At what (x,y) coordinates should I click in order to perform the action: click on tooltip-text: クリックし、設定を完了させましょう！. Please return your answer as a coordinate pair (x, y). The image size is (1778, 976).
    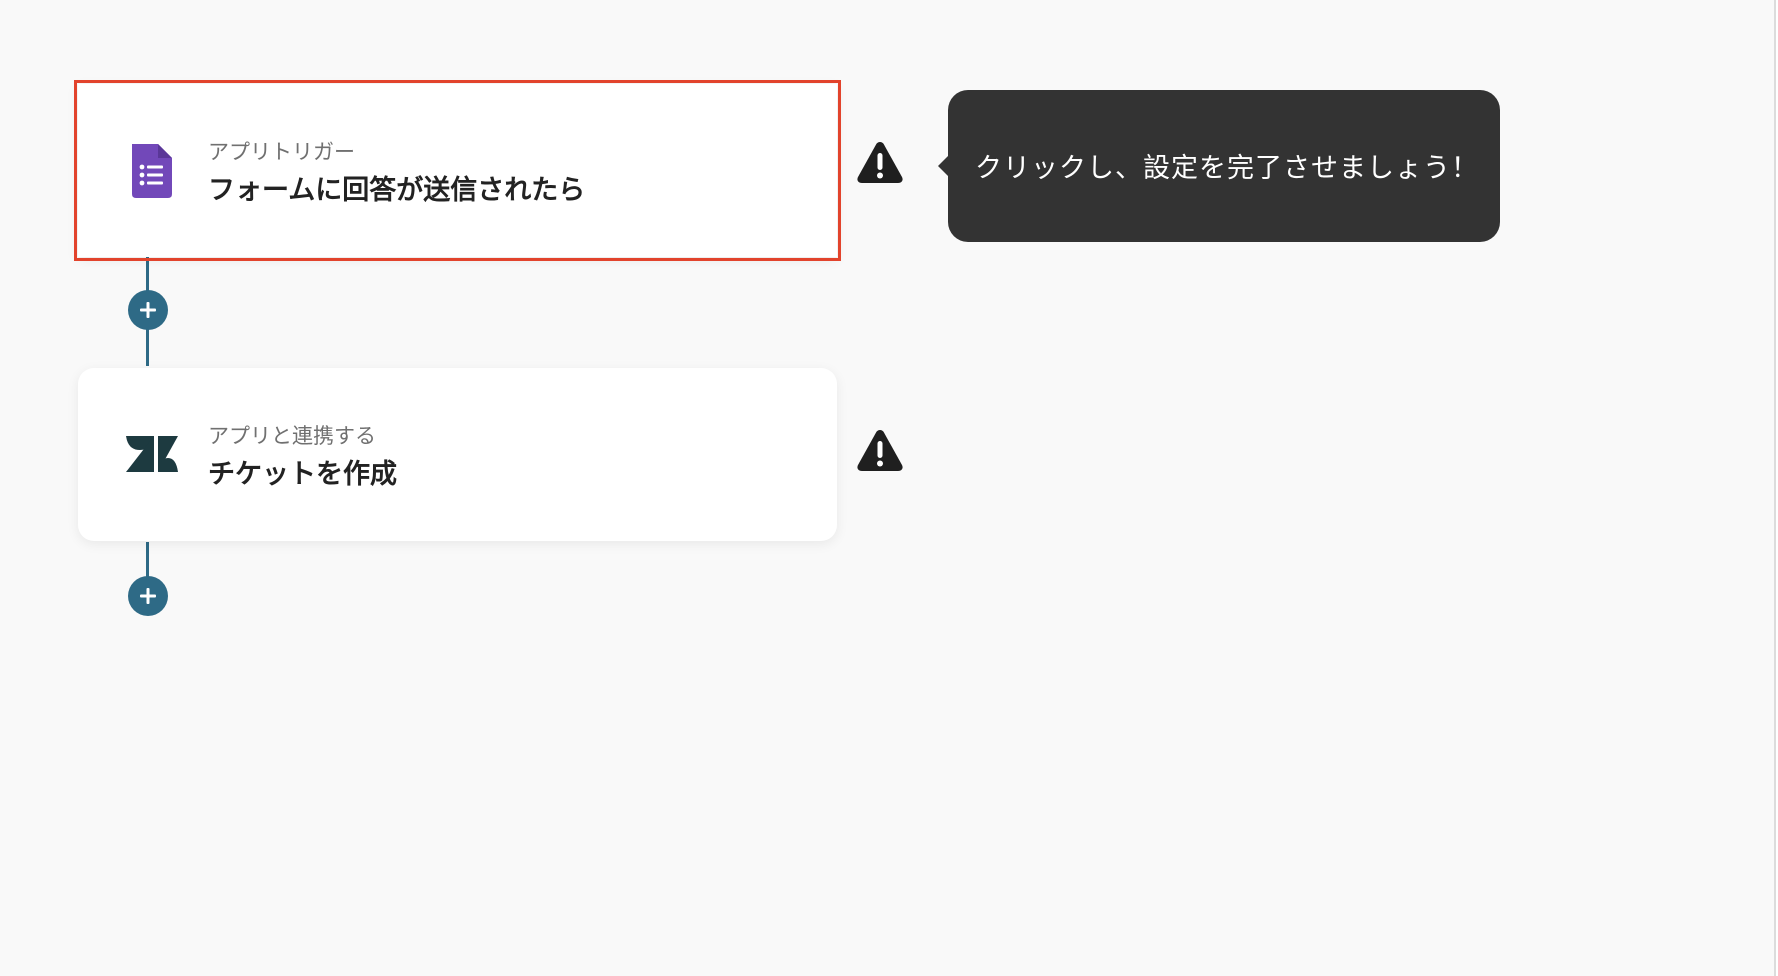
    Looking at the image, I should click on (1227, 168).